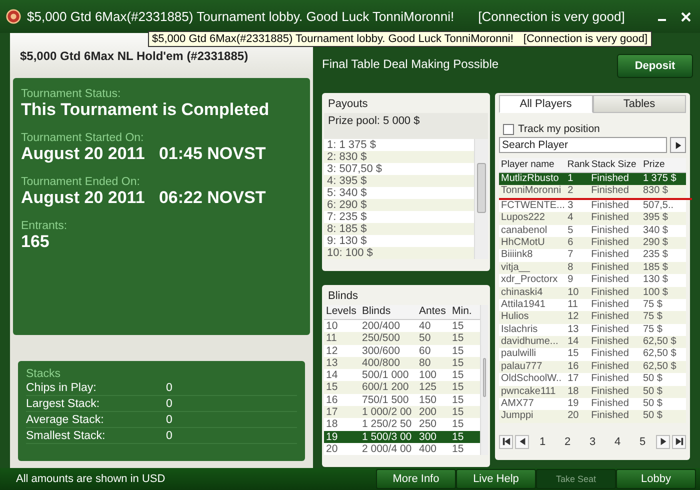 Image resolution: width=700 pixels, height=490 pixels. What do you see at coordinates (399, 157) in the screenshot?
I see `payout-item: 2: 830 $` at bounding box center [399, 157].